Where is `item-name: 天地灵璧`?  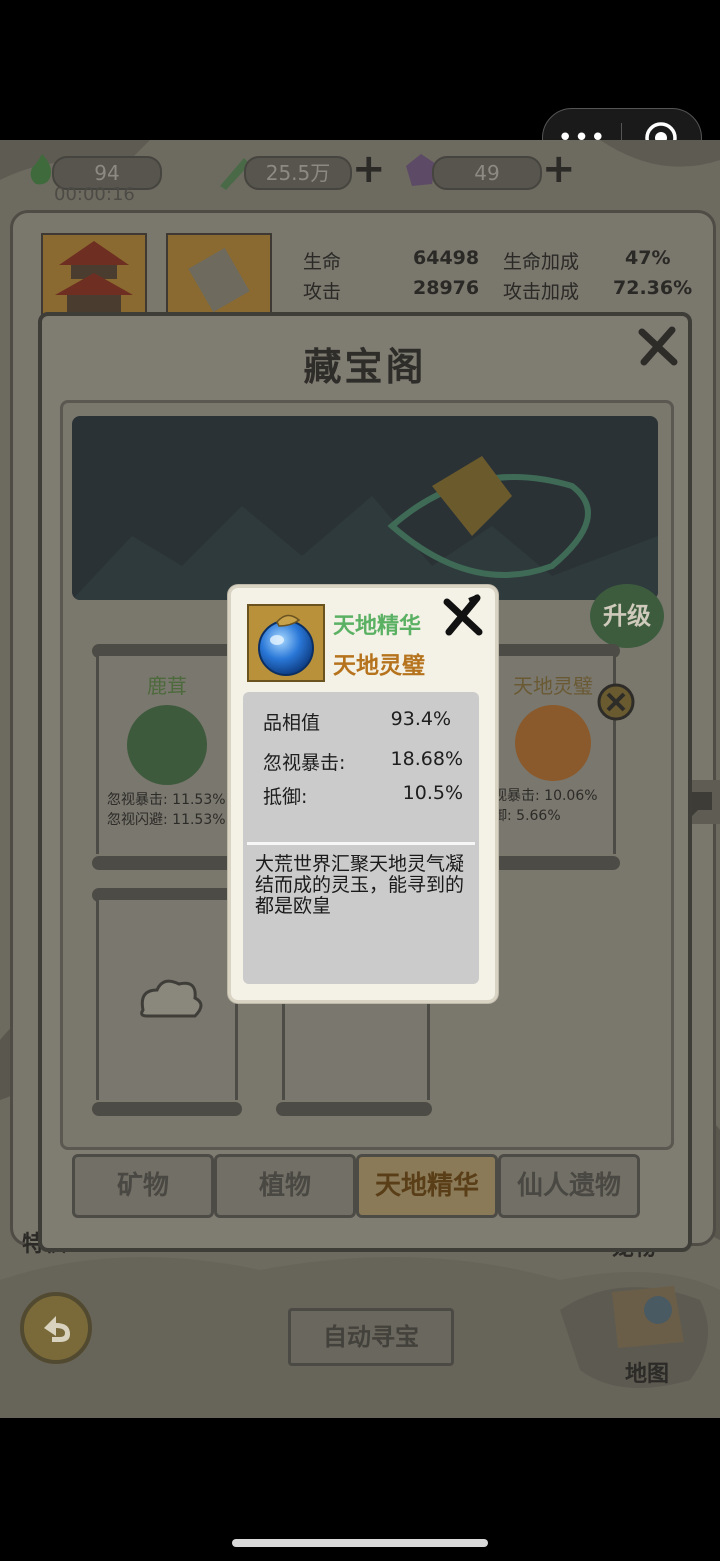 item-name: 天地灵璧 is located at coordinates (379, 666).